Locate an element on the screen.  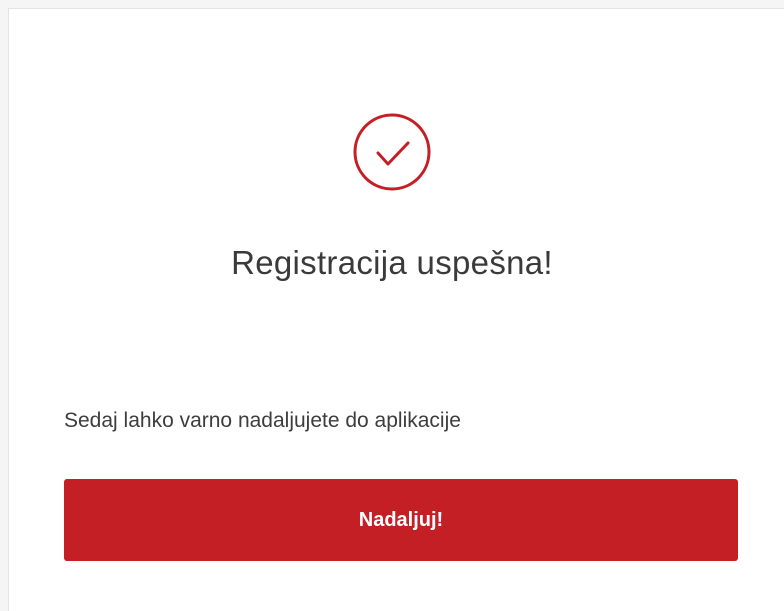
continue-button: Nadaljuj! is located at coordinates (401, 520).